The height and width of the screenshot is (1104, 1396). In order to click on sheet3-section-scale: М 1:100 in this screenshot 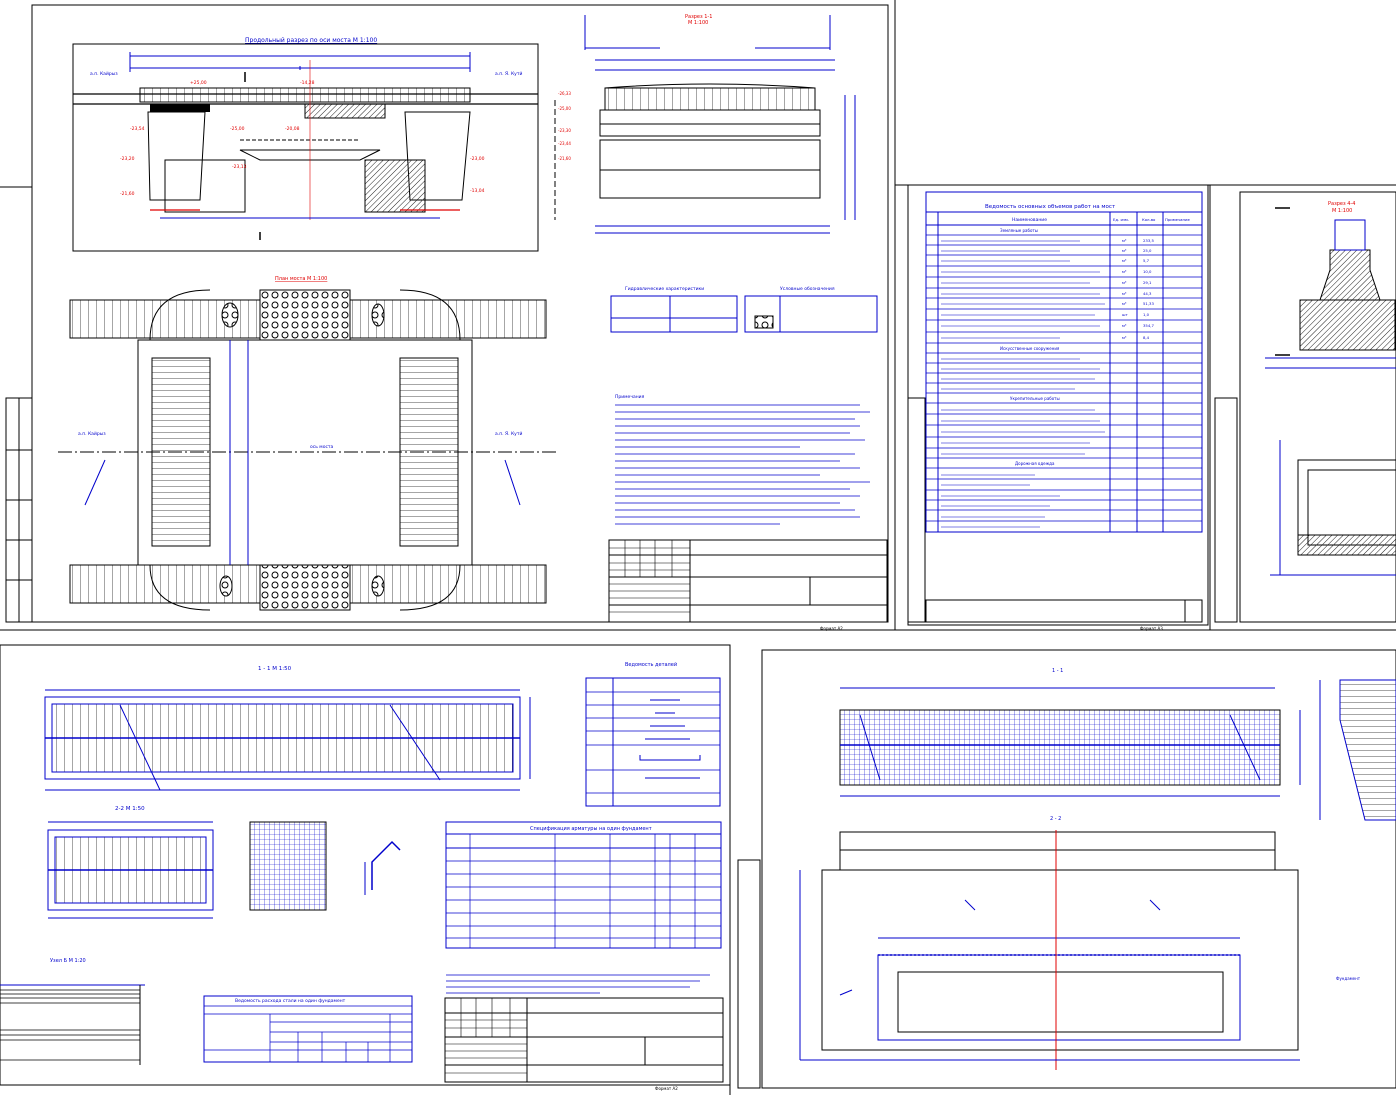, I will do `click(1342, 211)`.